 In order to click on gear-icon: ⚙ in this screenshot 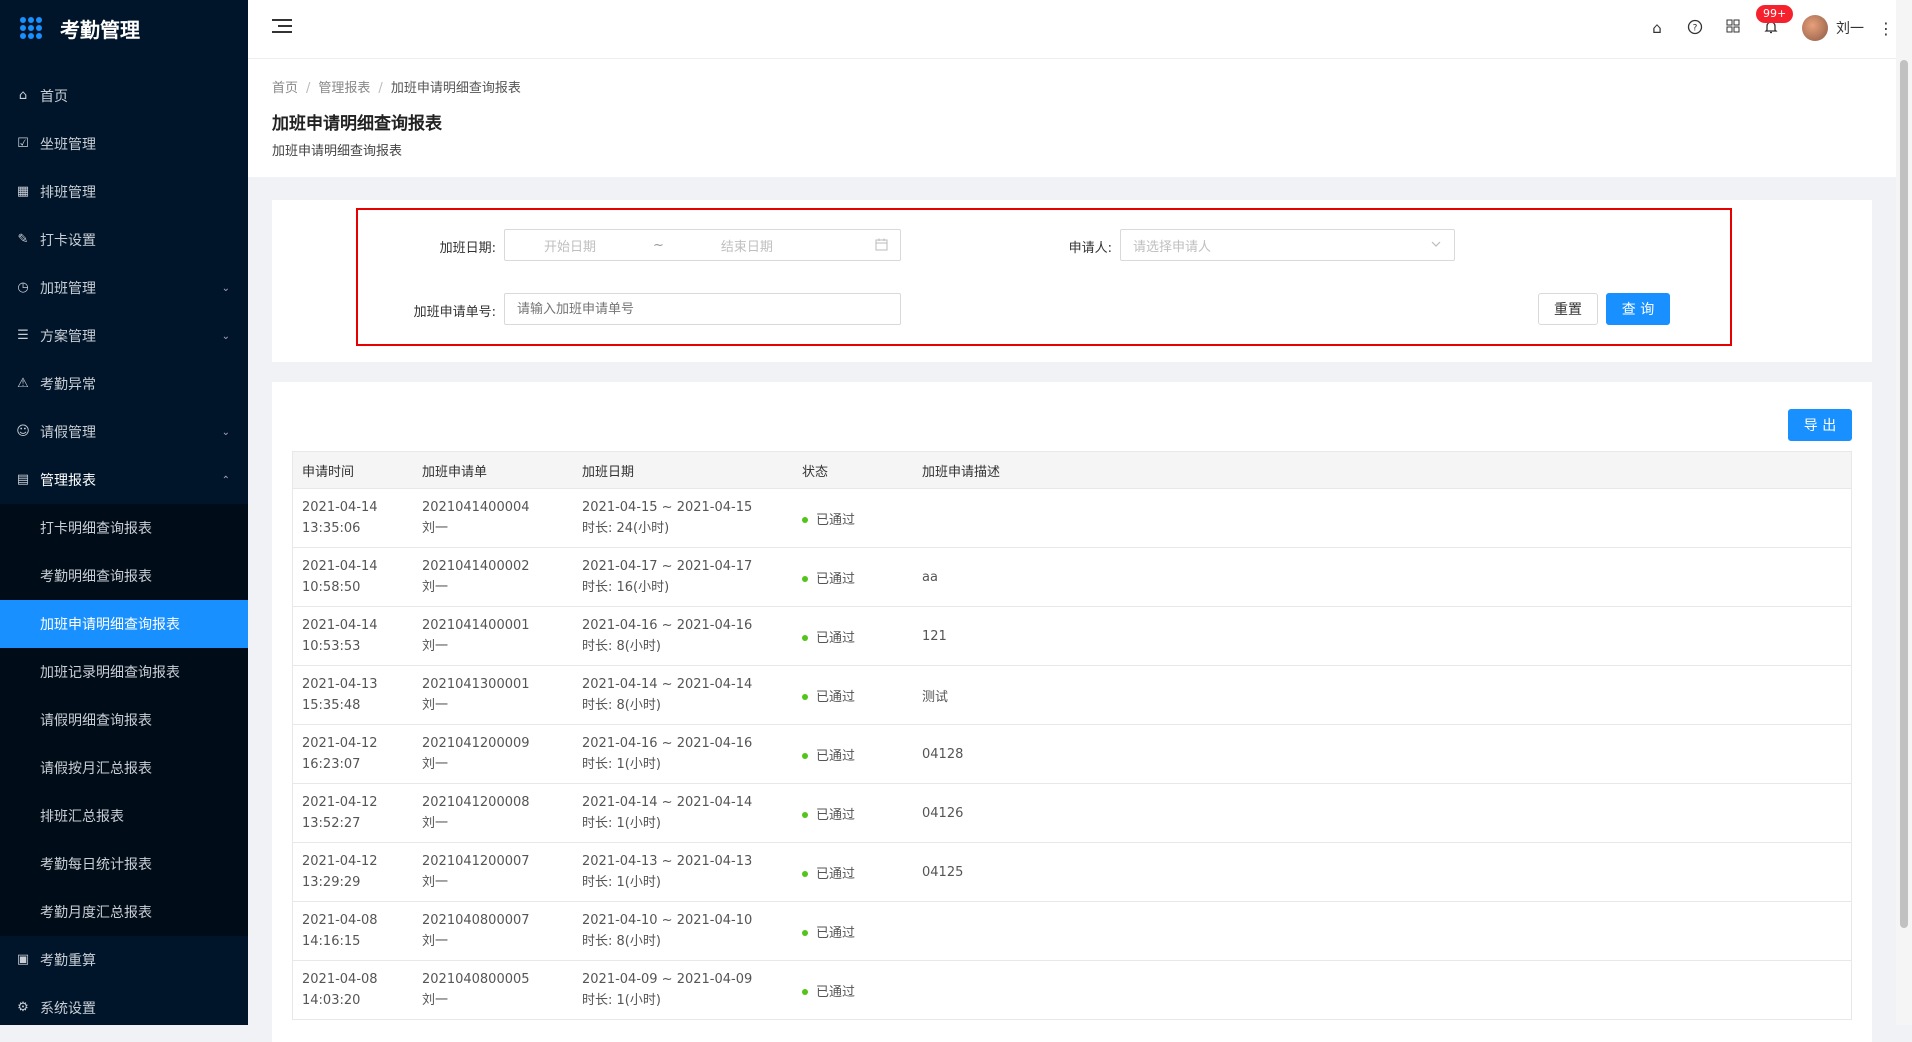, I will do `click(23, 1007)`.